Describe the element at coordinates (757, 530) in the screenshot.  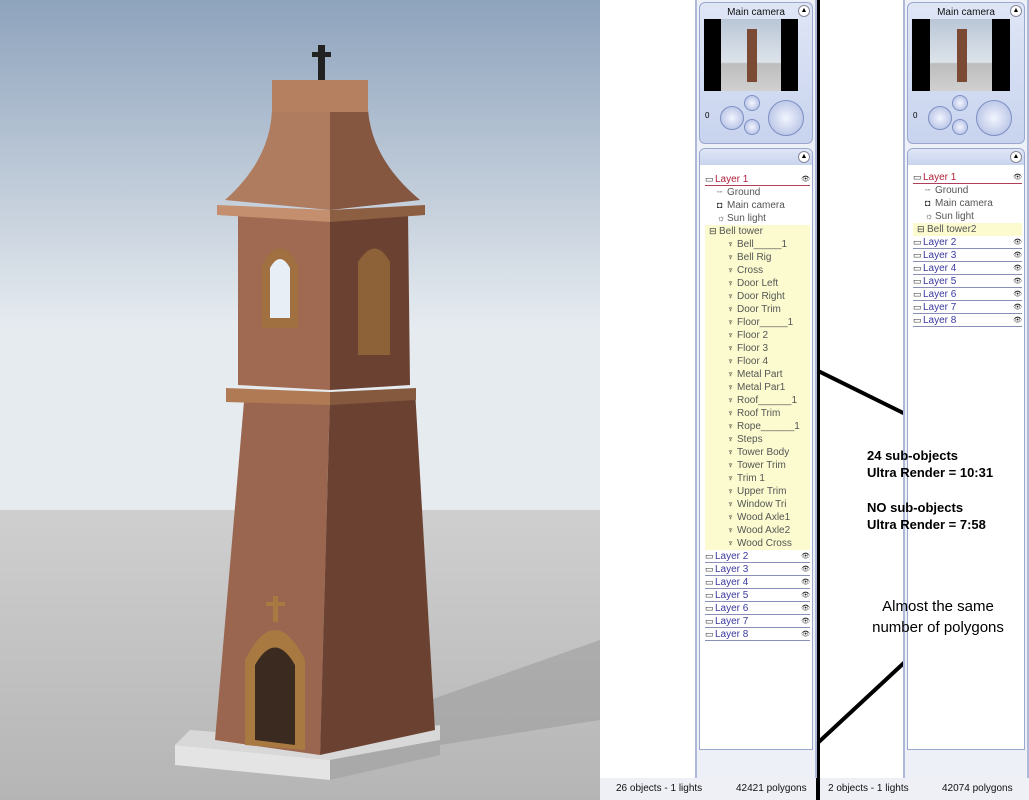
I see `sub-object-item: ♆ Wood Axle2` at that location.